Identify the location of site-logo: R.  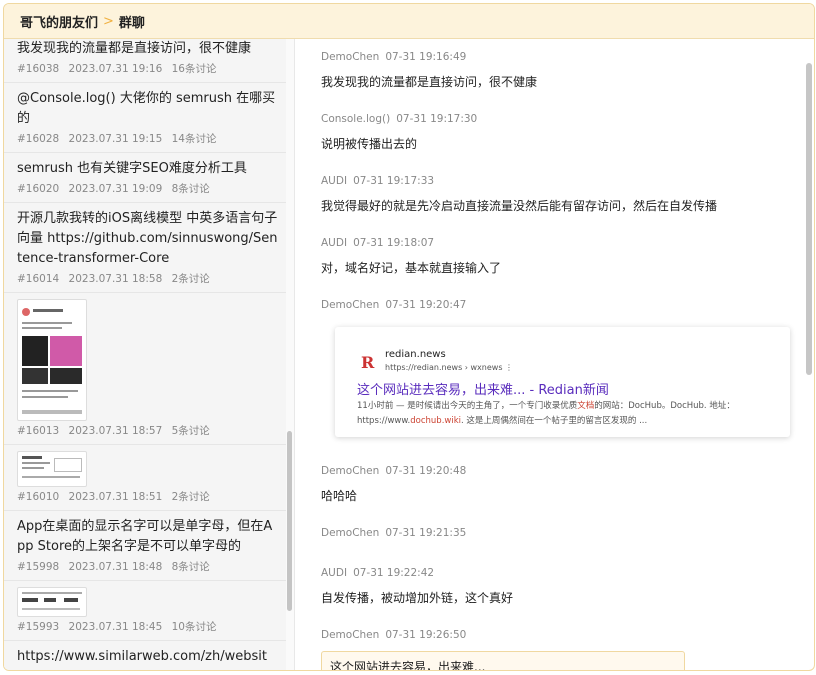
(368, 362).